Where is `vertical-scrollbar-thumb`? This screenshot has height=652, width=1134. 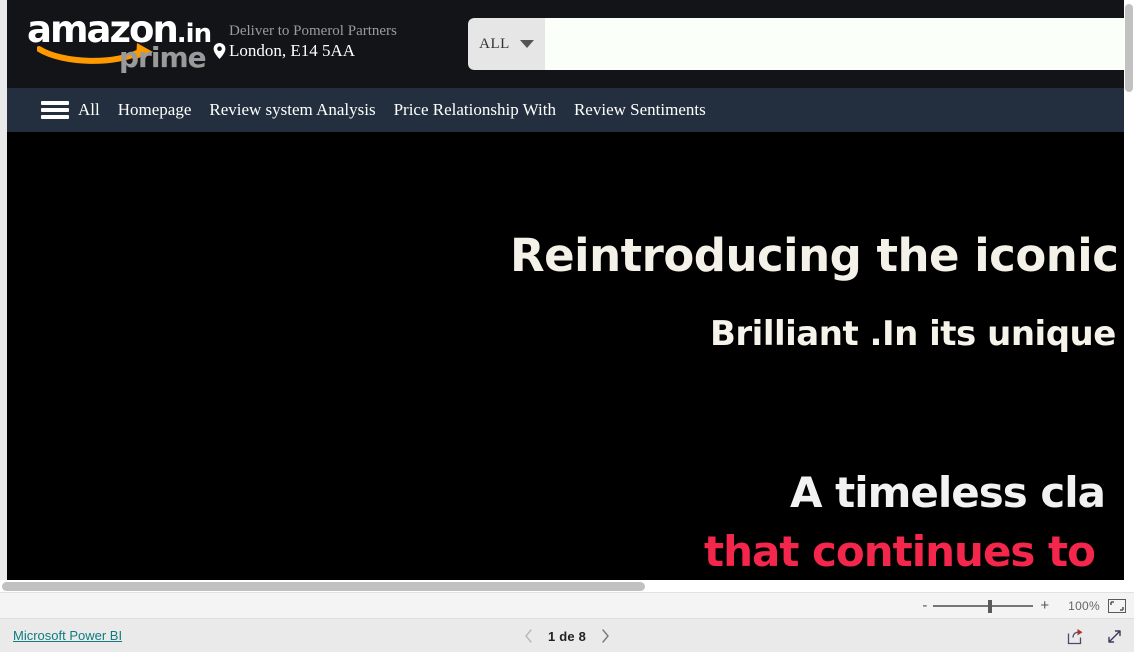
vertical-scrollbar-thumb is located at coordinates (1129, 48).